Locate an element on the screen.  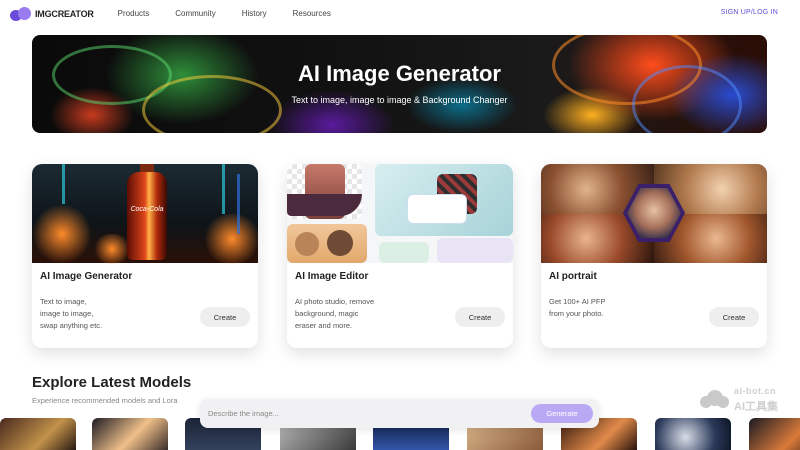
describe-image-input is located at coordinates (358, 413).